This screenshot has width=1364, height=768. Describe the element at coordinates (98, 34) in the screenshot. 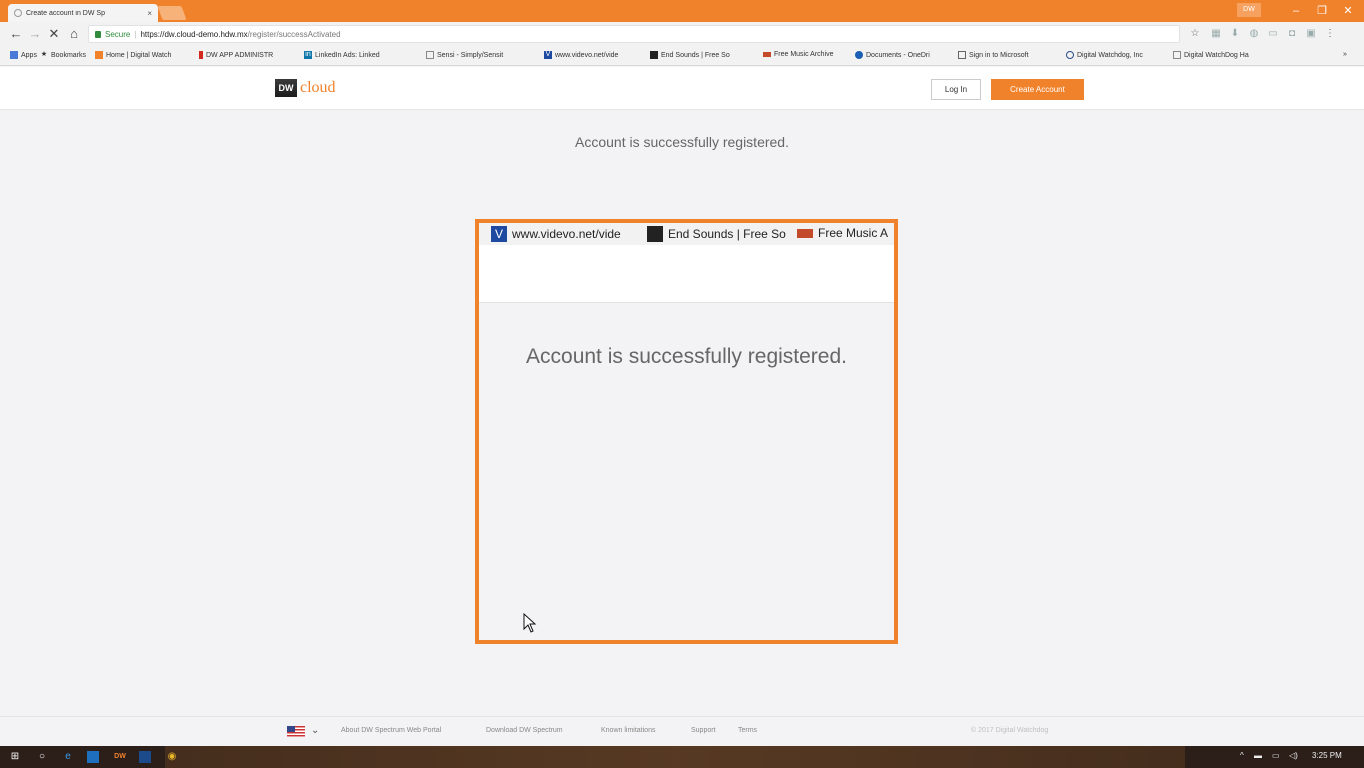

I see `lock-icon` at that location.